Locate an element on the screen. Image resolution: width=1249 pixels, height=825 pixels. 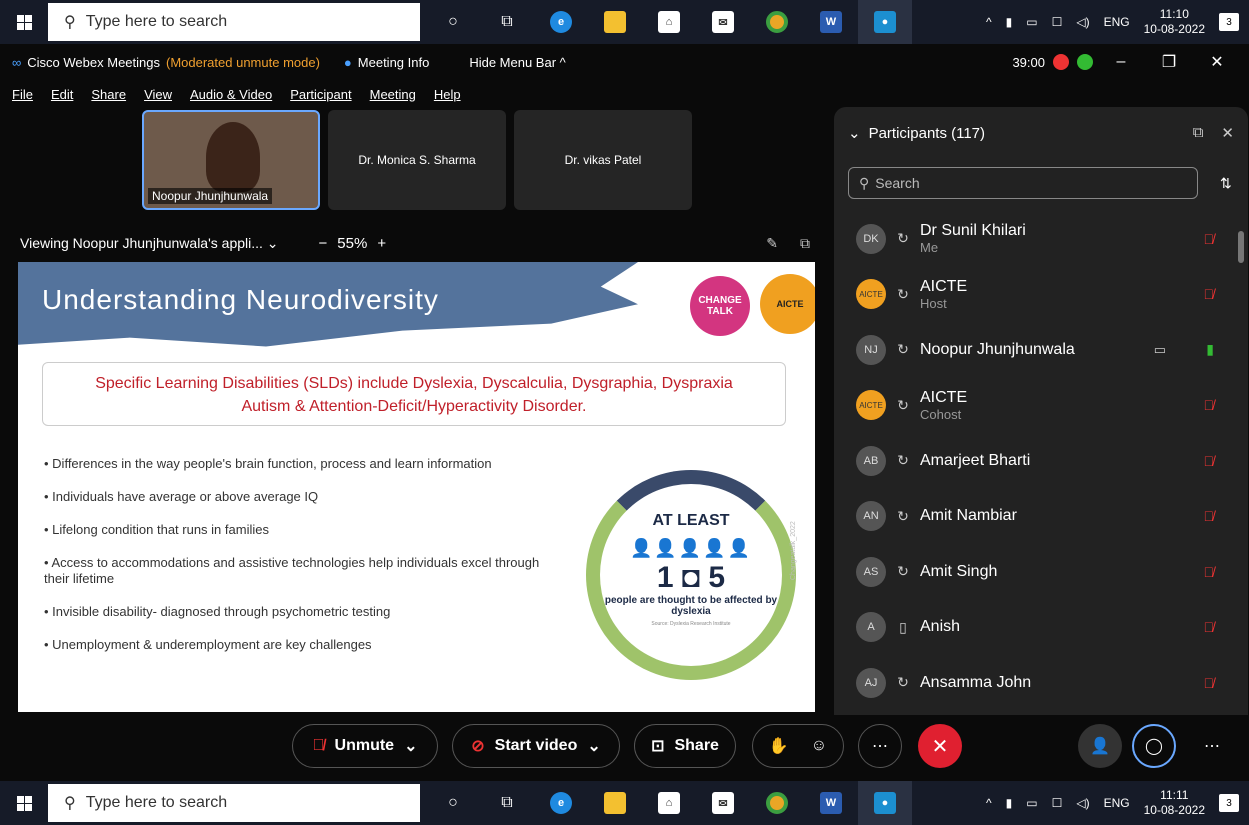
share-button: ⊡ Share is located at coordinates (685, 746).